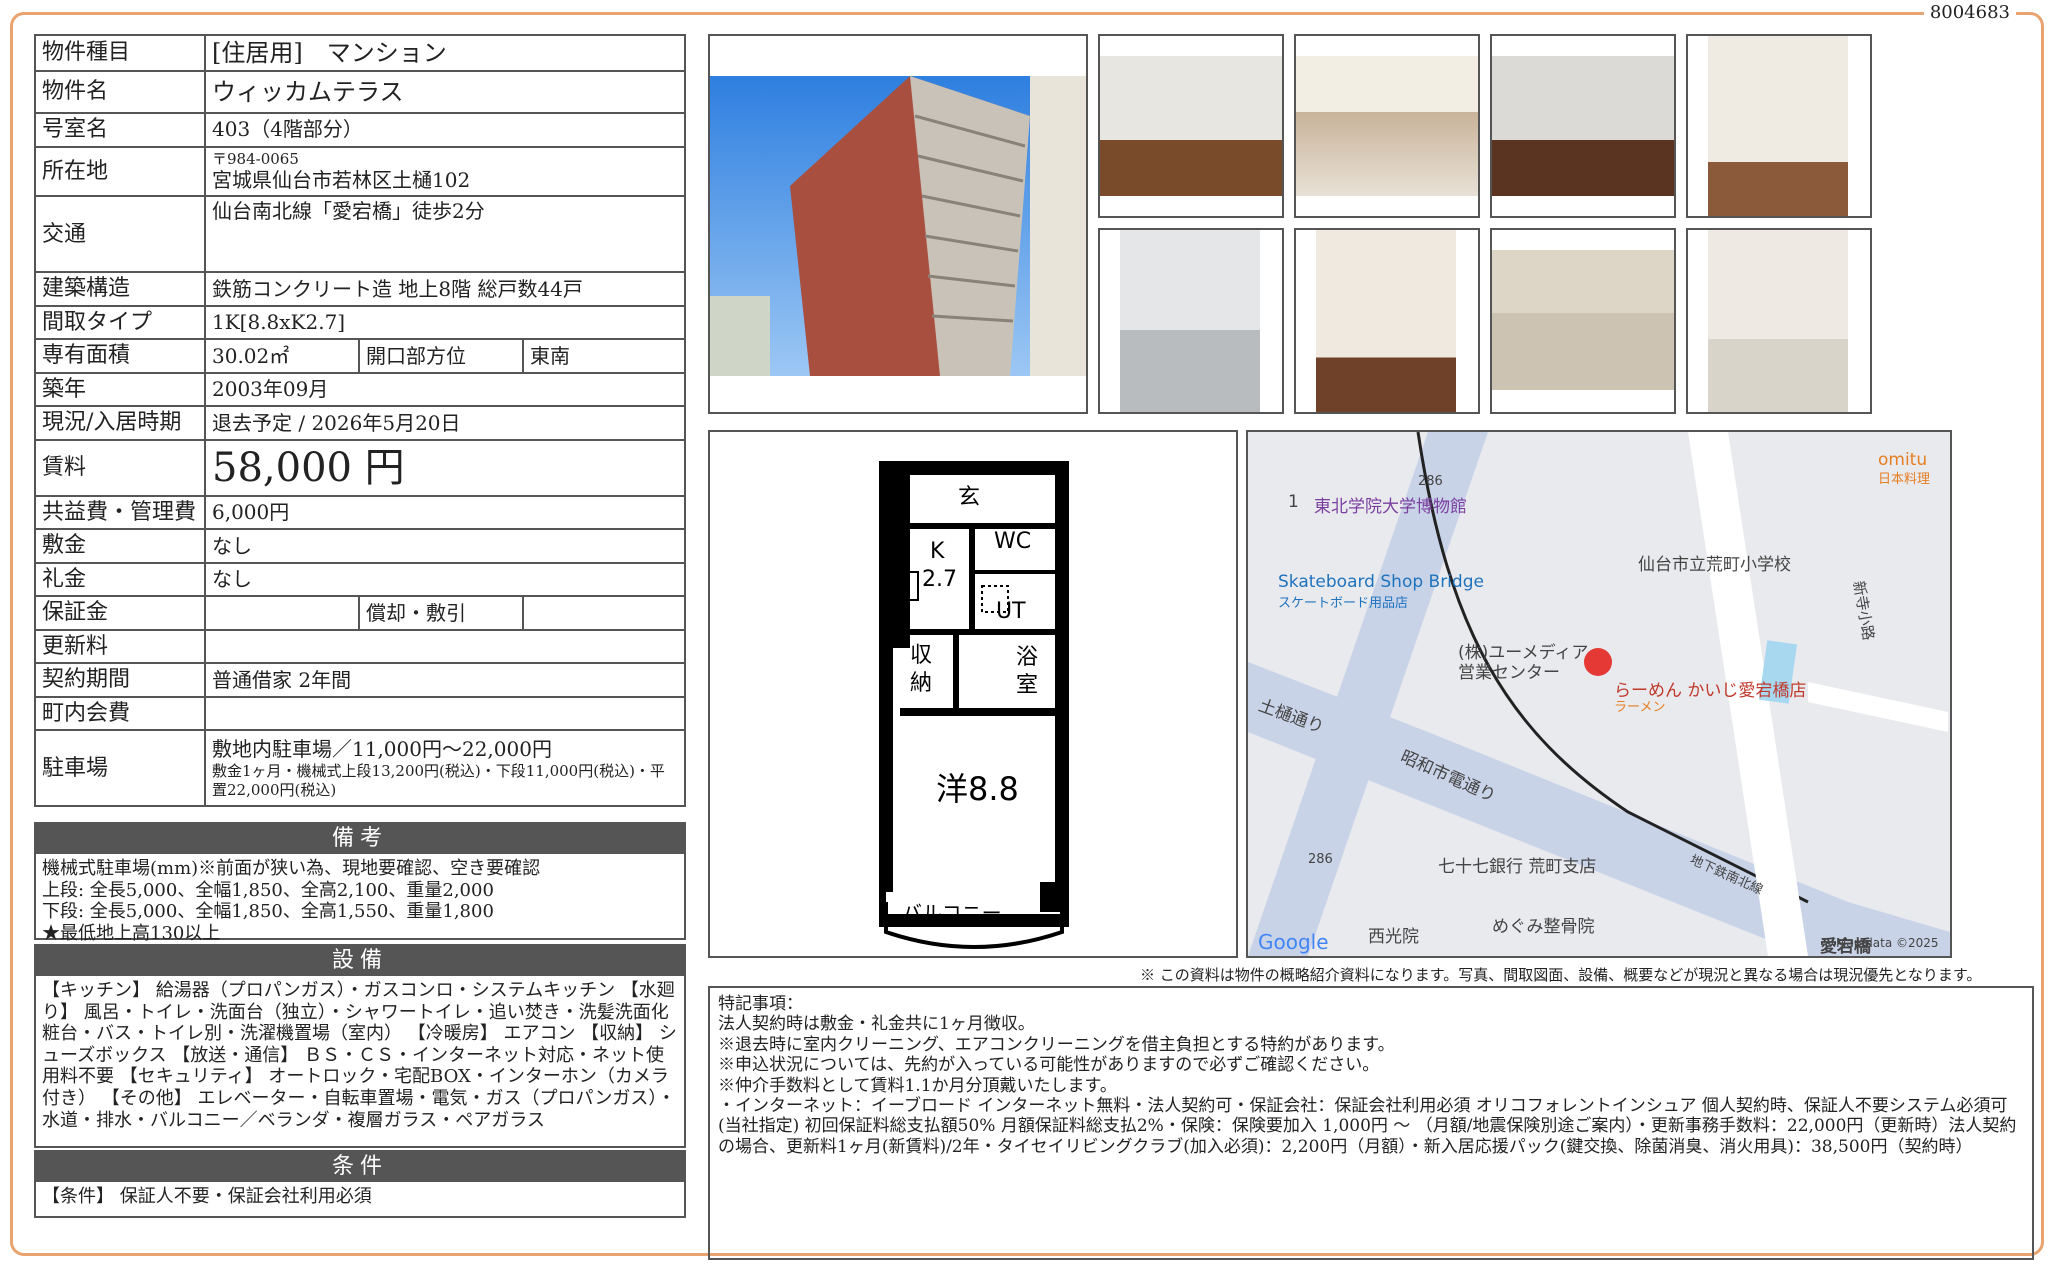 The width and height of the screenshot is (2056, 1265). What do you see at coordinates (1640, 707) in the screenshot?
I see `map-label-ramen-type: ラーメン` at bounding box center [1640, 707].